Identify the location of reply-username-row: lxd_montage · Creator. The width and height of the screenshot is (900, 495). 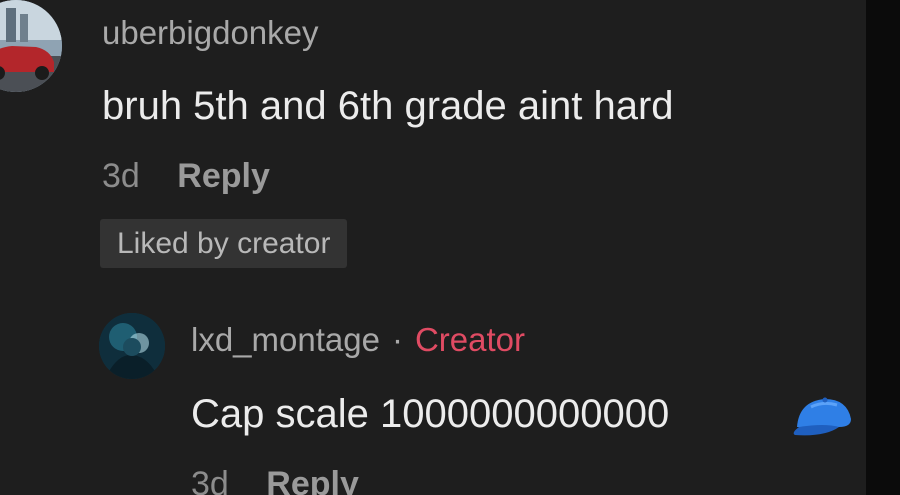
(358, 340).